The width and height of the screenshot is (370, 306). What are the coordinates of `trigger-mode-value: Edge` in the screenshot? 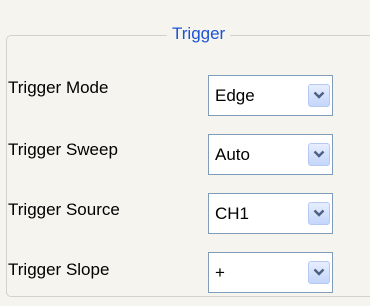 It's located at (235, 95).